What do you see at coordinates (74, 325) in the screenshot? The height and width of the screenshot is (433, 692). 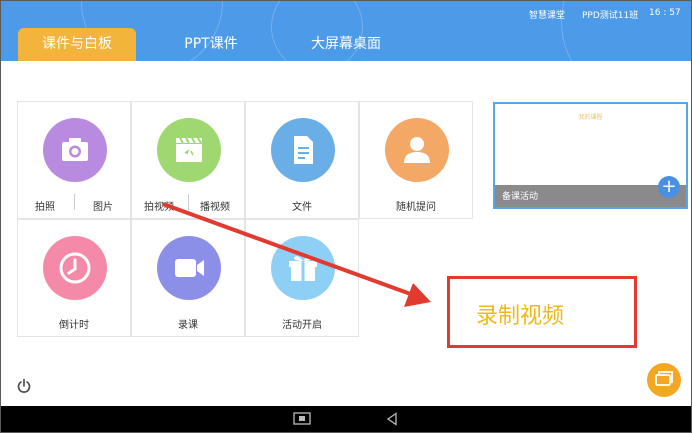 I see `countdown-label: 倒计时` at bounding box center [74, 325].